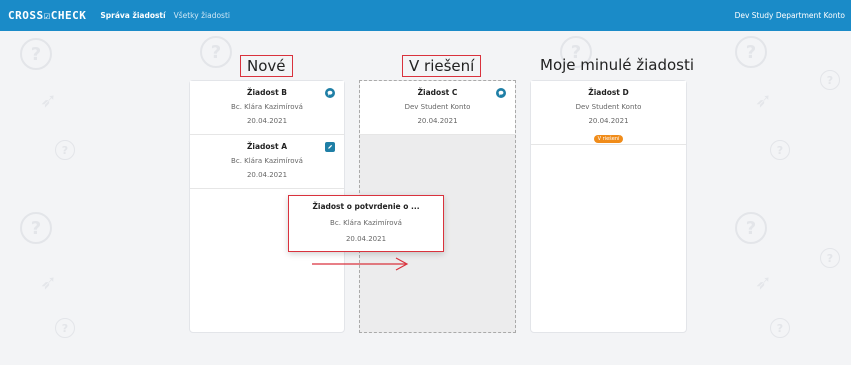 The height and width of the screenshot is (365, 851). Describe the element at coordinates (442, 66) in the screenshot. I see `column-heading-in-progress: V riešení` at that location.